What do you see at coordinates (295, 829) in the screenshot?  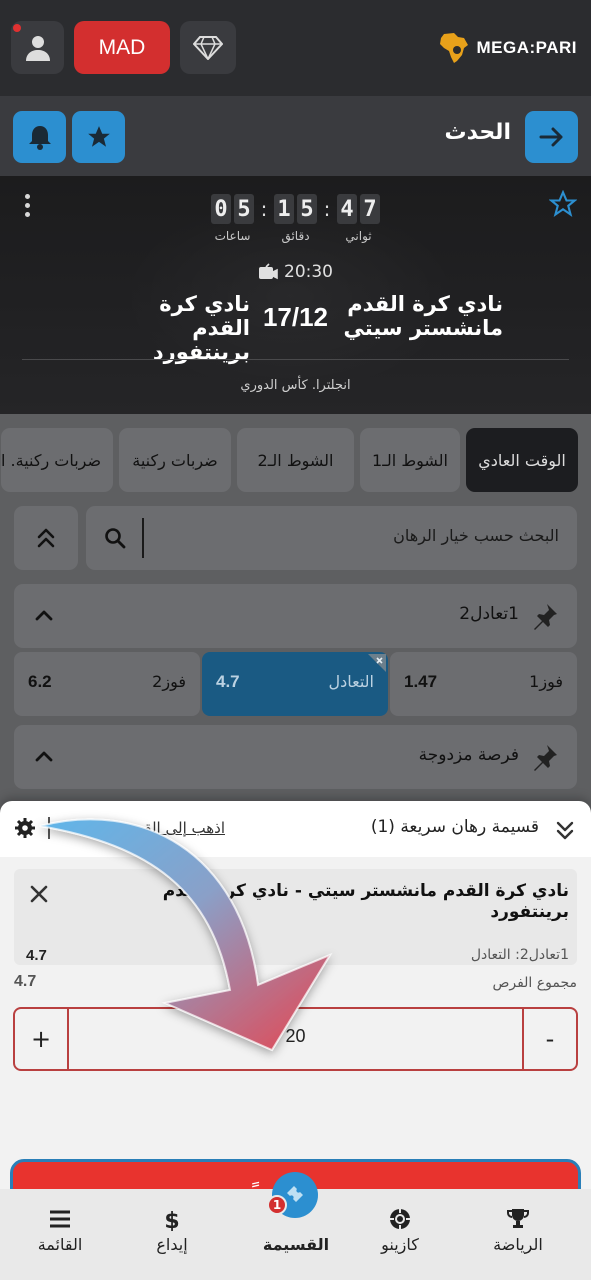 I see `bet-slip-header: قسيمة رهان سريعة (1) اذهب إلى القسيمة` at bounding box center [295, 829].